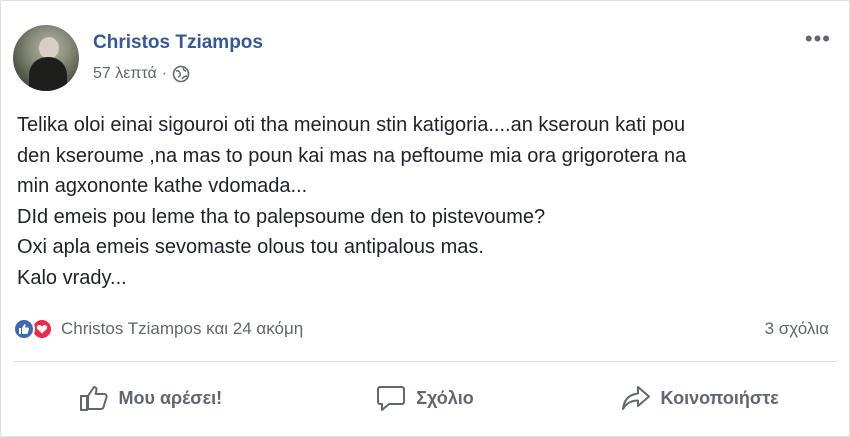 Image resolution: width=850 pixels, height=437 pixels. Describe the element at coordinates (719, 397) in the screenshot. I see `share-button-label: Κοινοποιήστε` at that location.